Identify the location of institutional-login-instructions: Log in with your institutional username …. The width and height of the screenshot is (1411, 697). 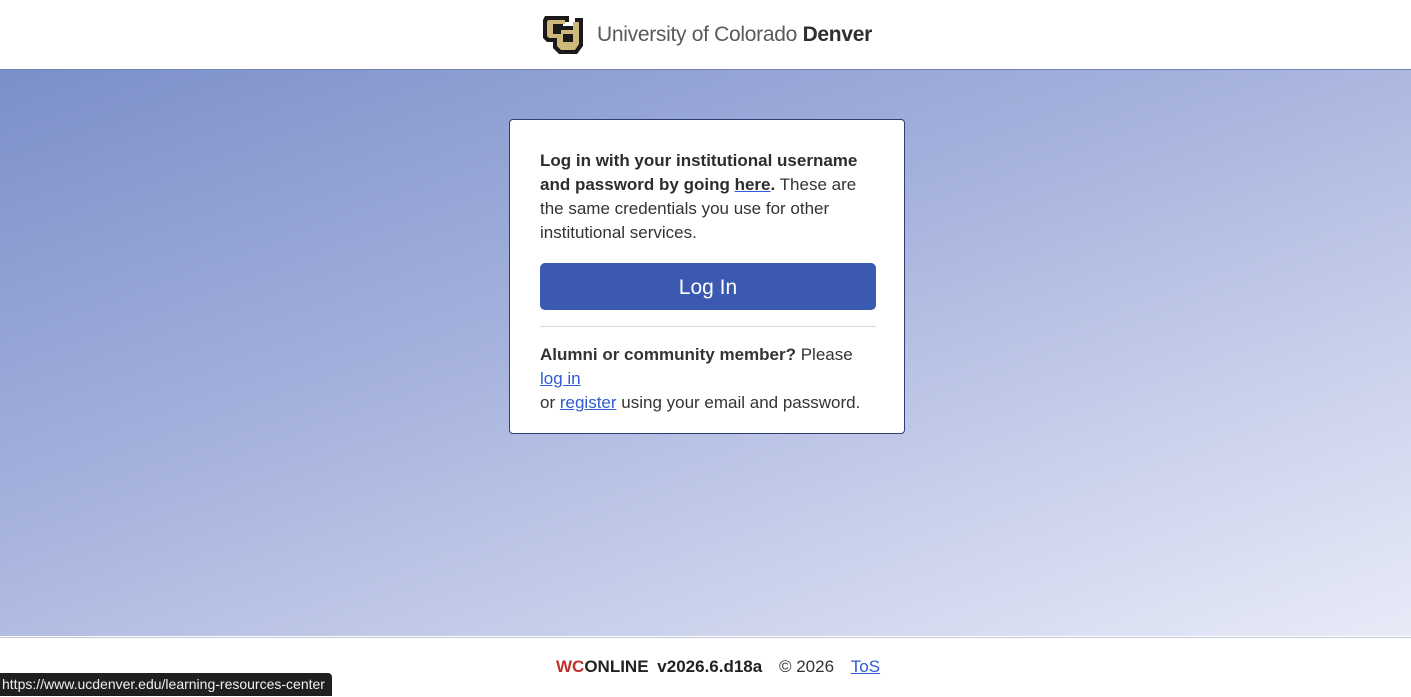
(707, 197).